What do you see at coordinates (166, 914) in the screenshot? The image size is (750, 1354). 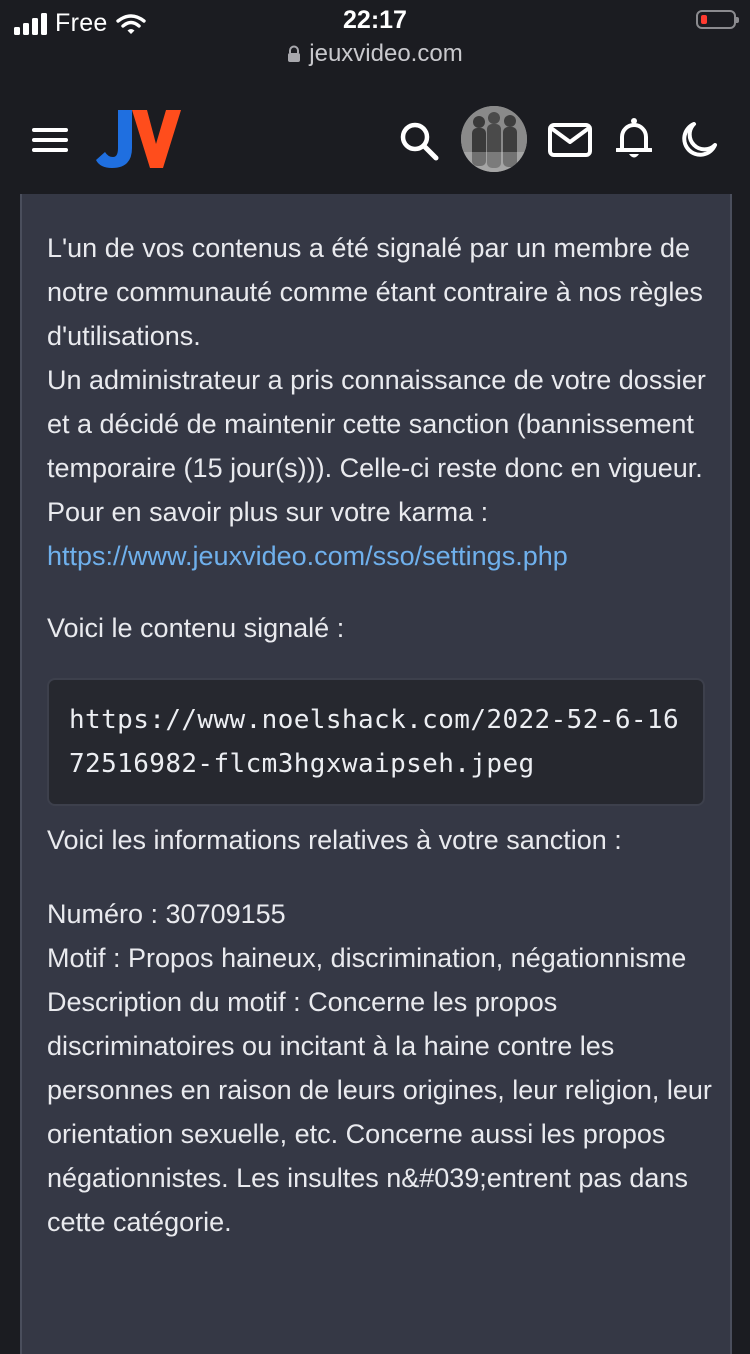 I see `sanction-number: Numéro : 30709155` at bounding box center [166, 914].